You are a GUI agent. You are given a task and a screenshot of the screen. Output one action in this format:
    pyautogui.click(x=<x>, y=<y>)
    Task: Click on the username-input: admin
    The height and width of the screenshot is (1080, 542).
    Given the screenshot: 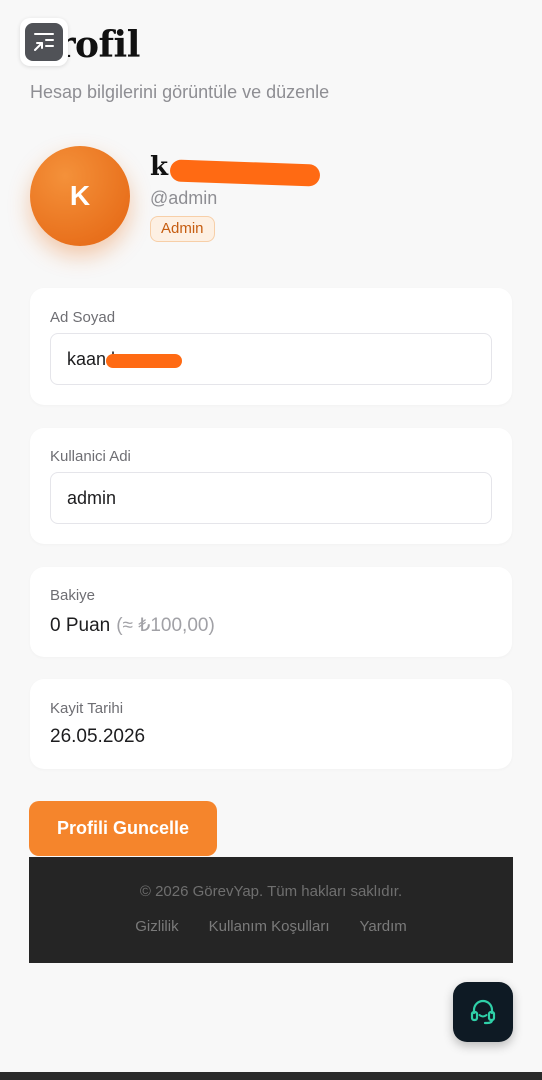 What is the action you would take?
    pyautogui.click(x=271, y=498)
    